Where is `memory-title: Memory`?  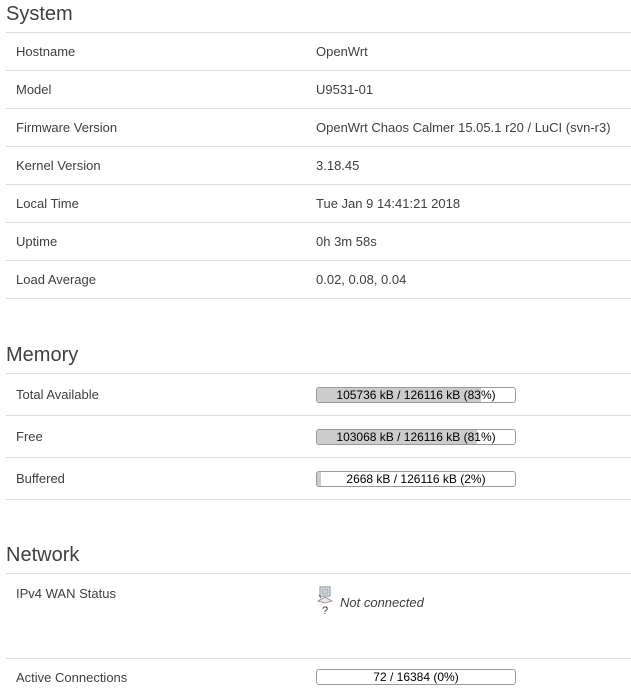 memory-title: Memory is located at coordinates (42, 355).